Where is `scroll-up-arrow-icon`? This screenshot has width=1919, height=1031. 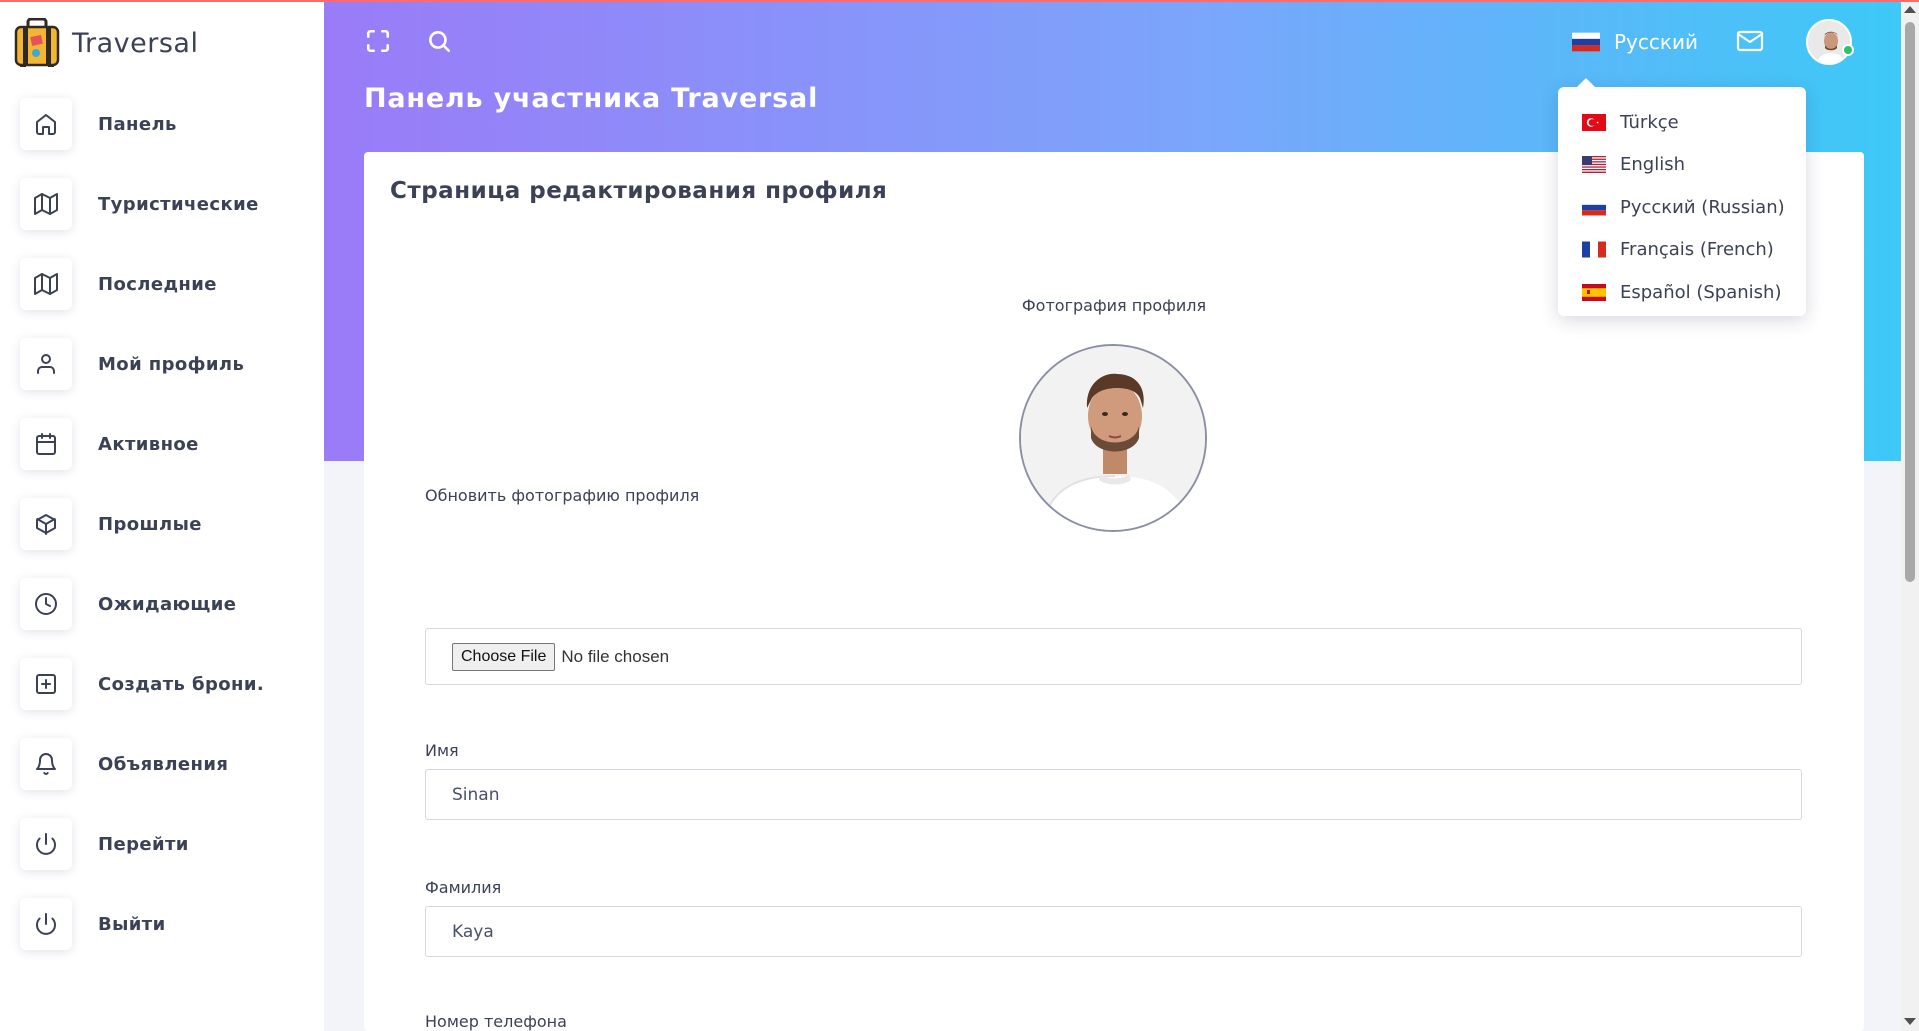 scroll-up-arrow-icon is located at coordinates (1910, 9).